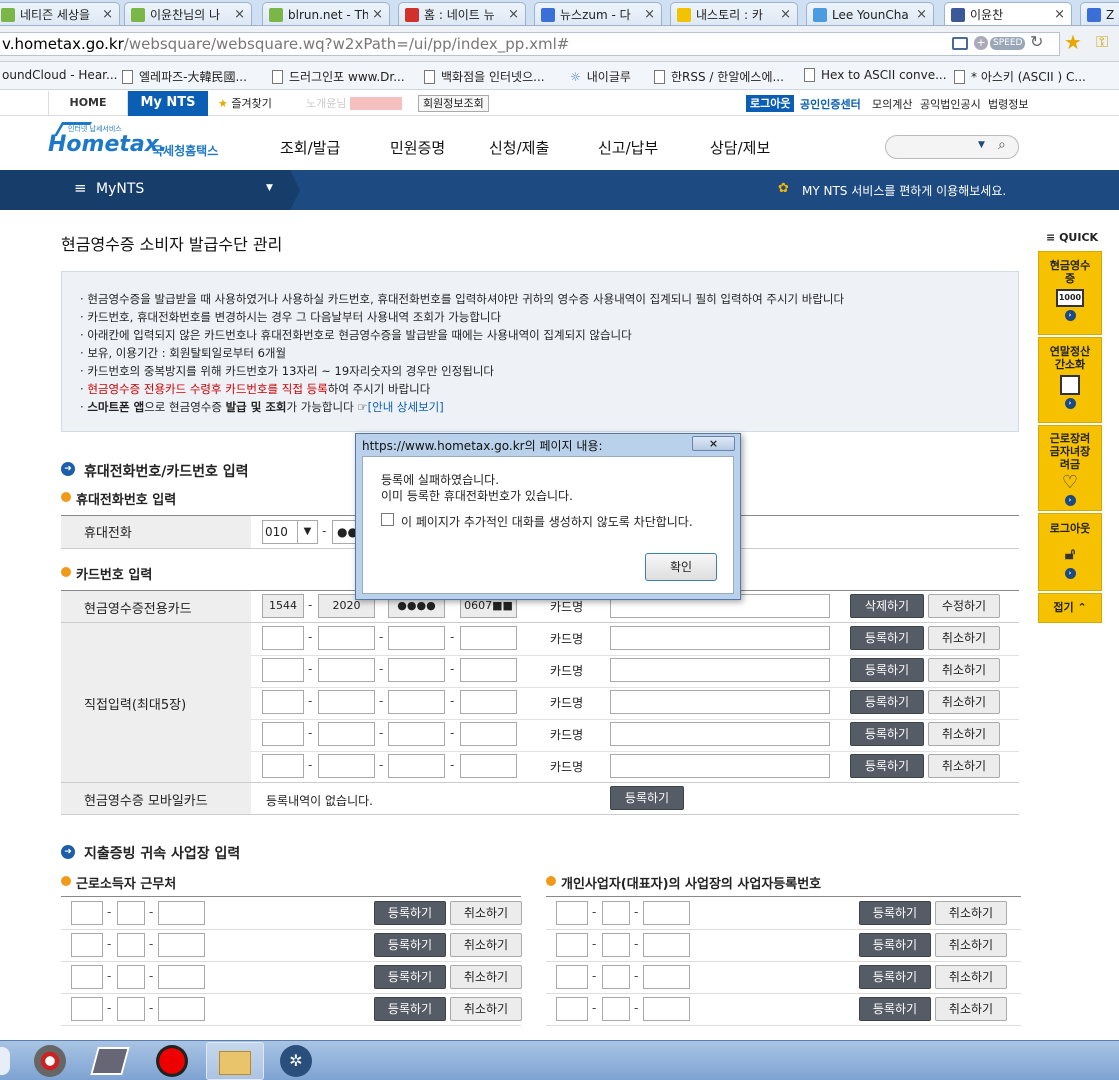 This screenshot has height=1080, width=1119. I want to click on top-link-calc: 모의계산, so click(892, 104).